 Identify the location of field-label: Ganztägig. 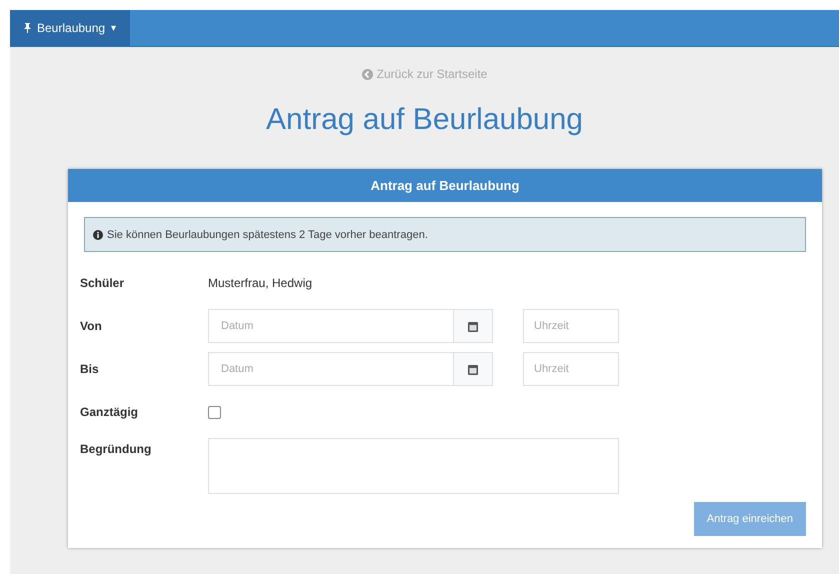
(110, 412).